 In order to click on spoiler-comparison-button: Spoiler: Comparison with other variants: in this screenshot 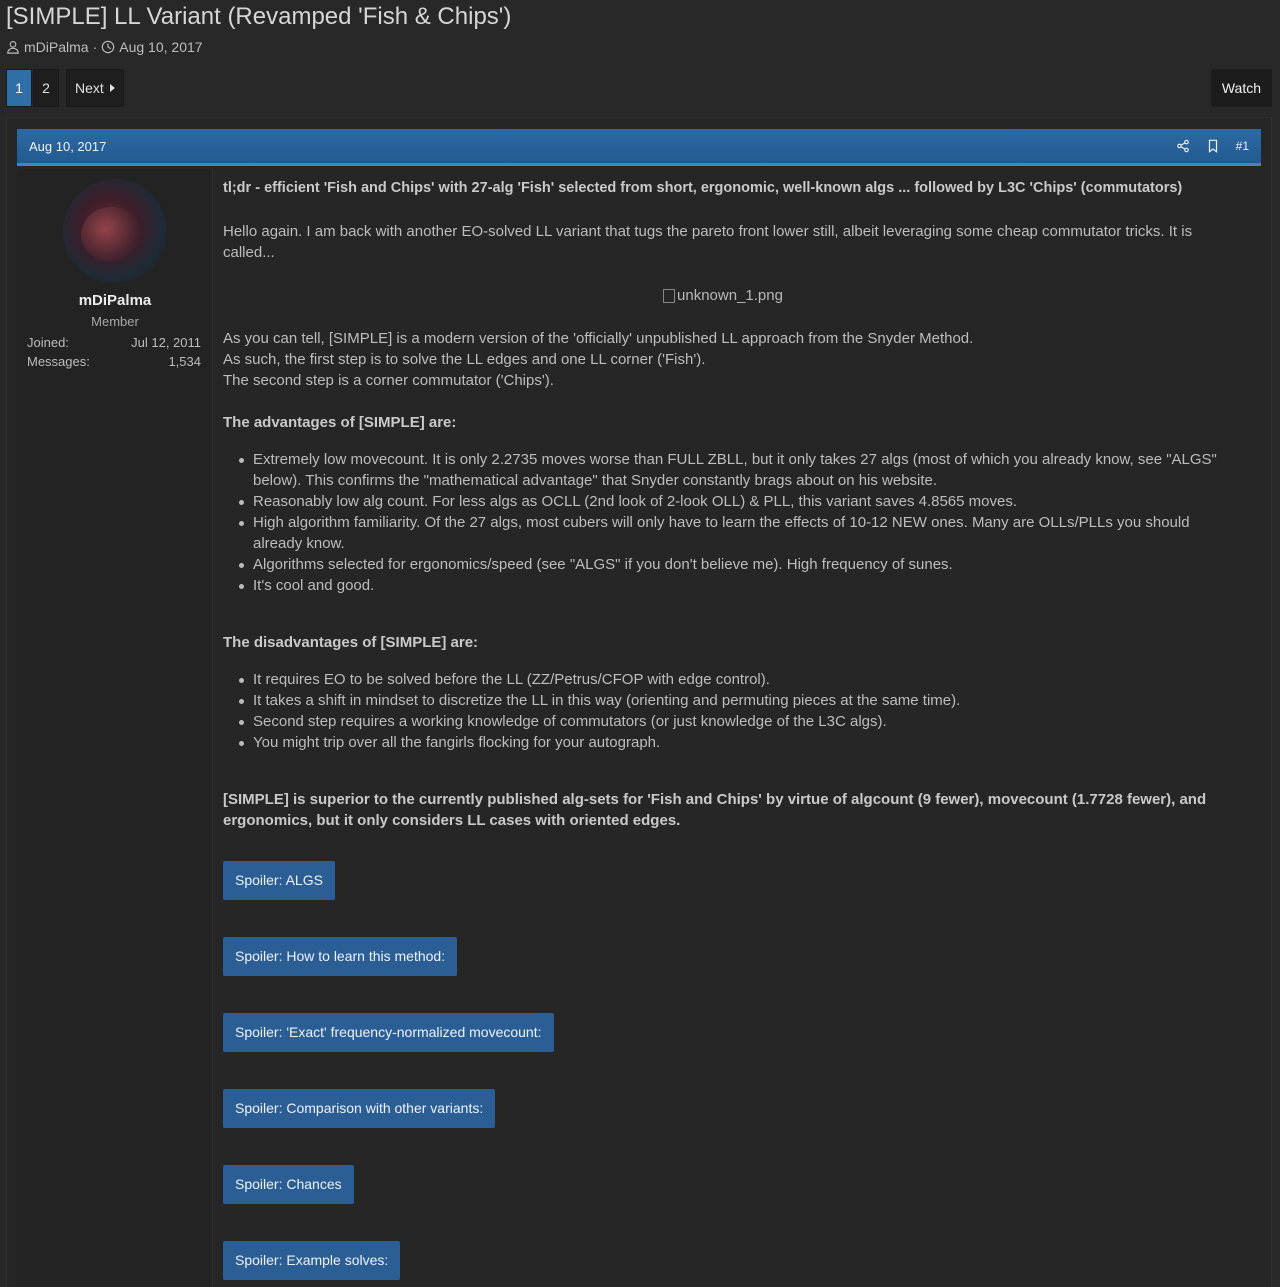, I will do `click(359, 1108)`.